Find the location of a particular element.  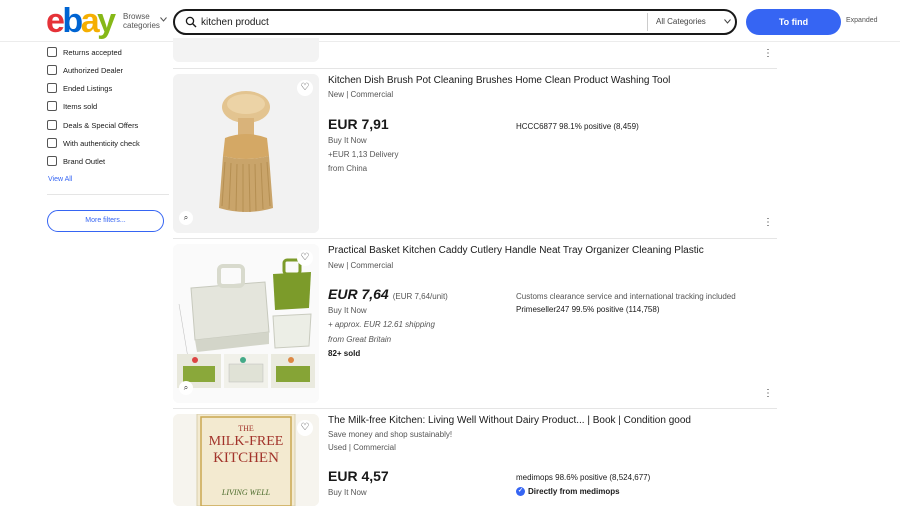

dish-brush-image is located at coordinates (246, 153).